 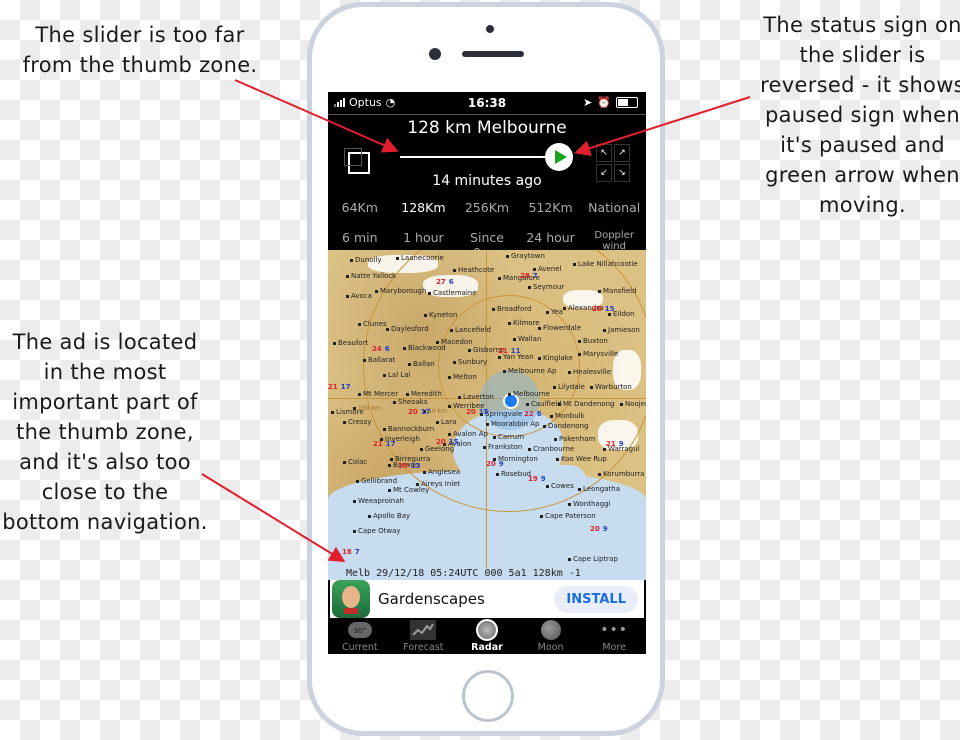 I want to click on tab-current: 30° Current, so click(x=360, y=636).